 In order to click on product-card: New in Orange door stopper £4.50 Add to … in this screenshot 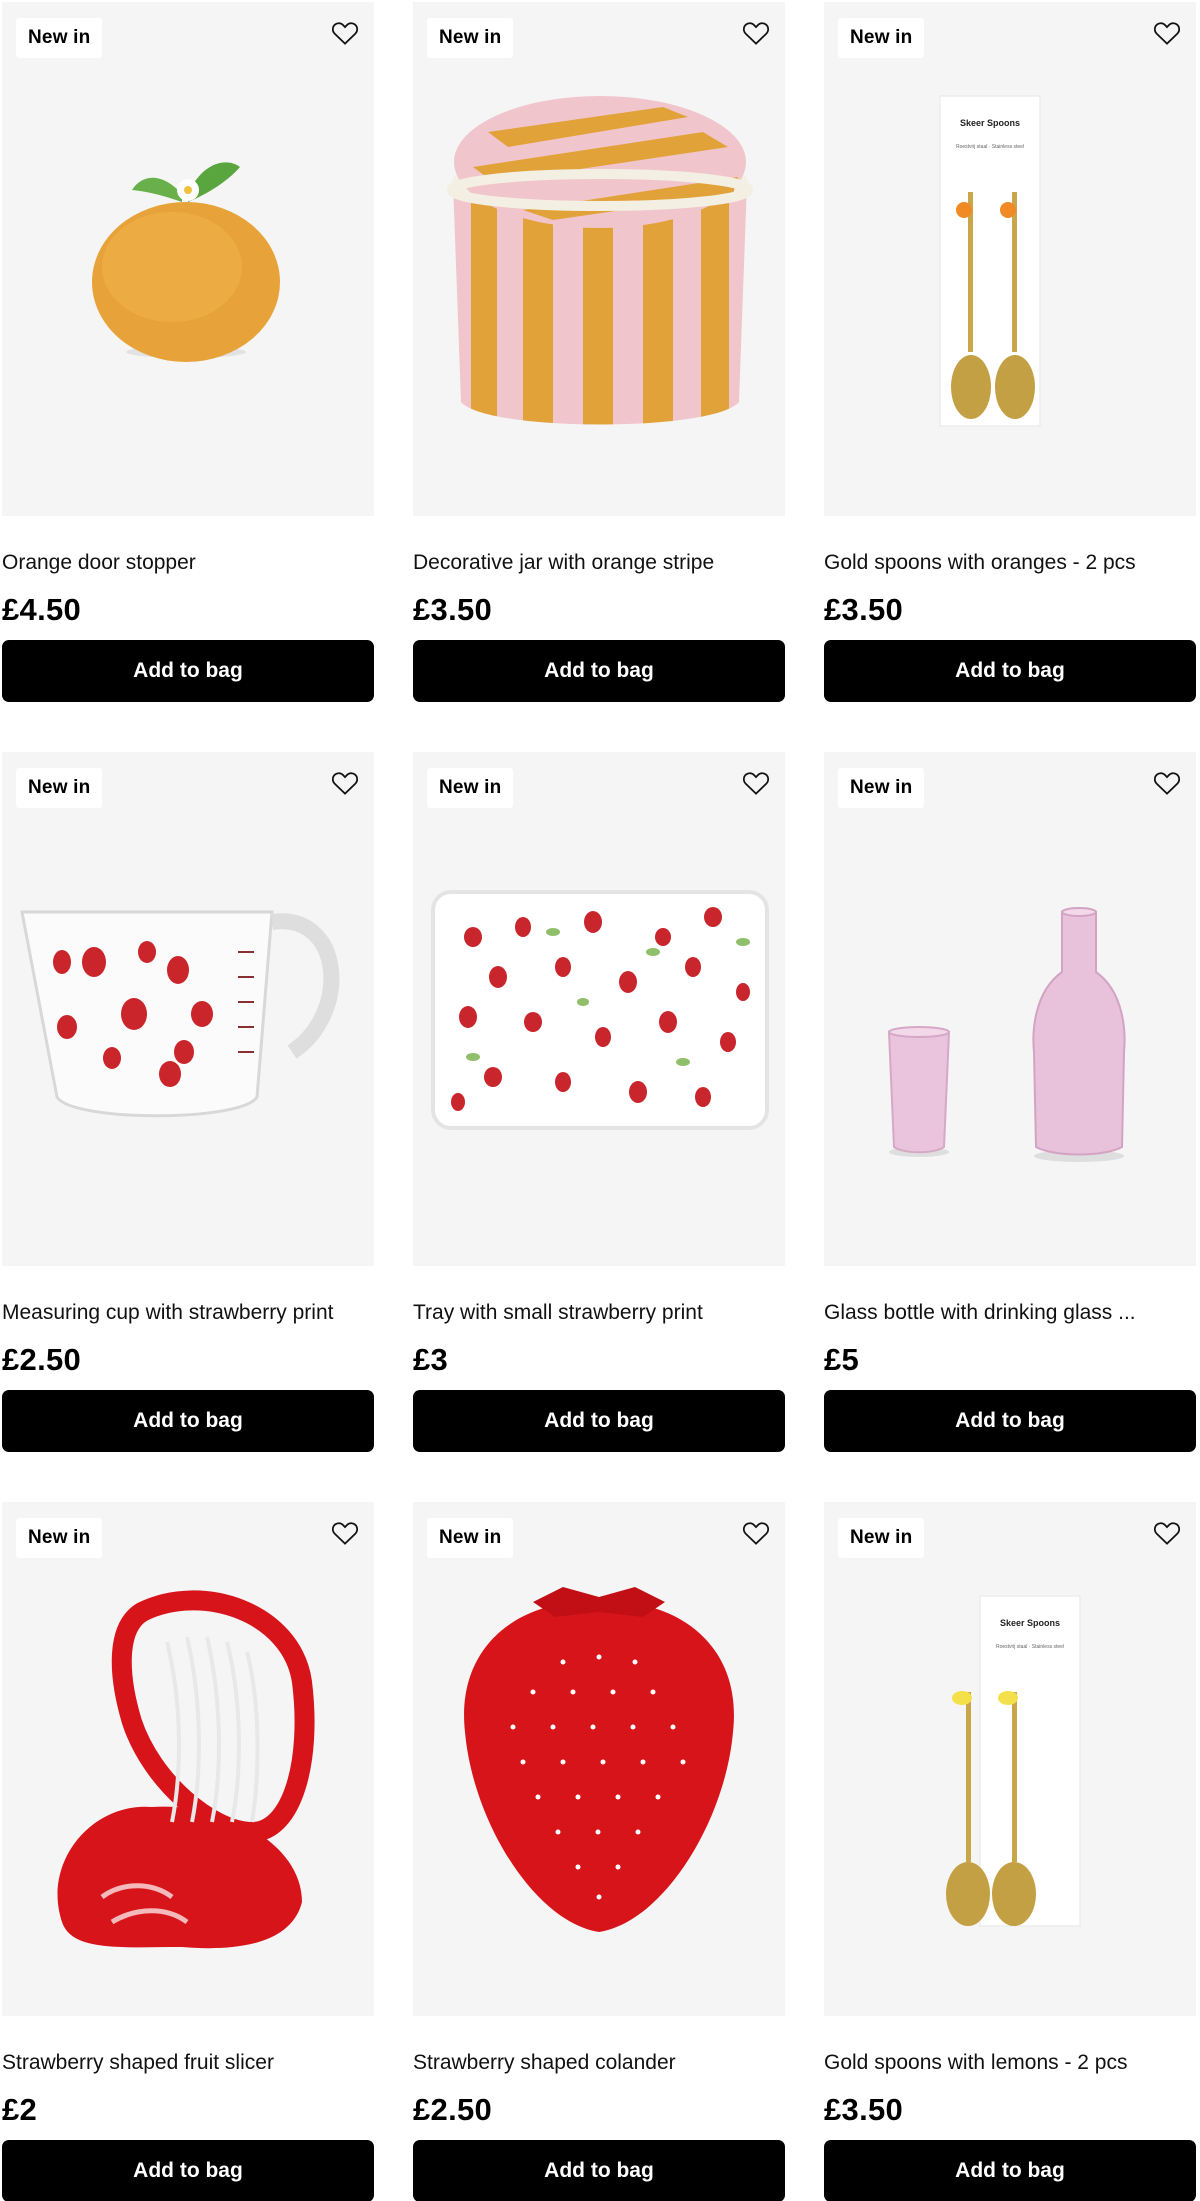, I will do `click(188, 352)`.